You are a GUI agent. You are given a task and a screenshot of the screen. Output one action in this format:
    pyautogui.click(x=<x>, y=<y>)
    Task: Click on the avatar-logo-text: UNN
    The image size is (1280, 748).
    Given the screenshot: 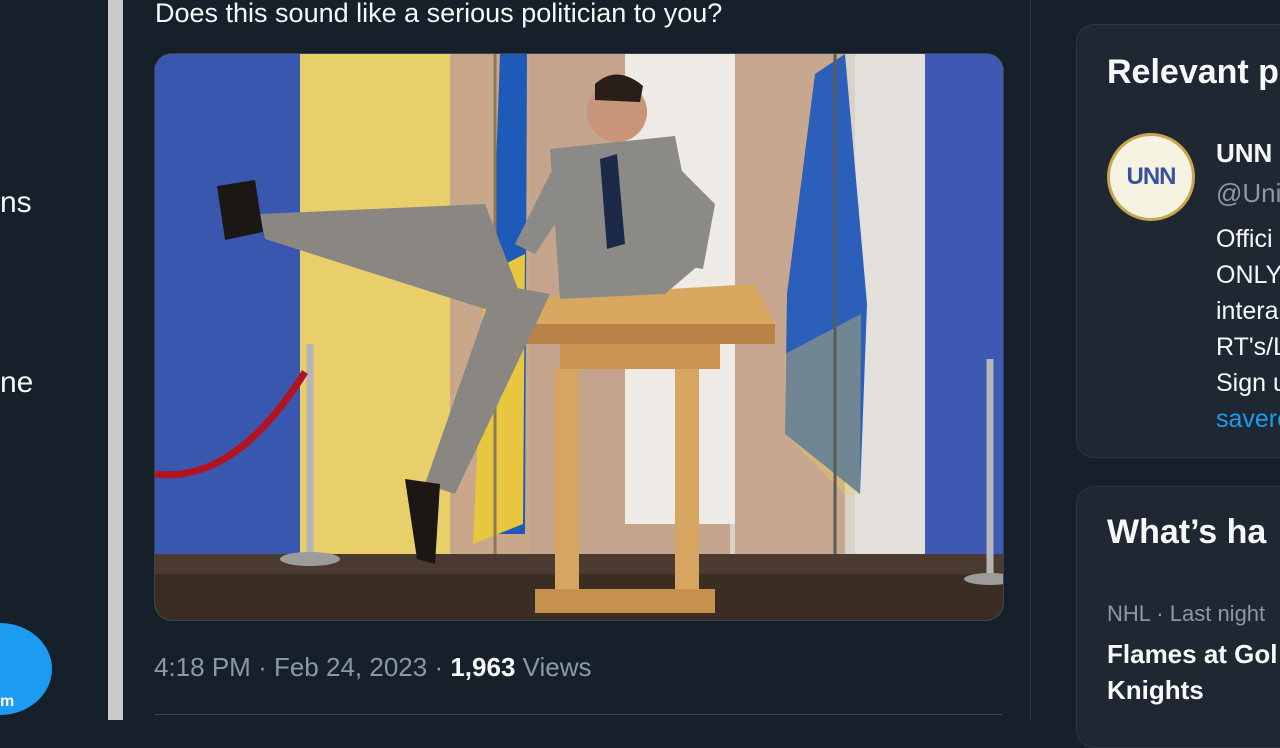 What is the action you would take?
    pyautogui.click(x=1151, y=176)
    